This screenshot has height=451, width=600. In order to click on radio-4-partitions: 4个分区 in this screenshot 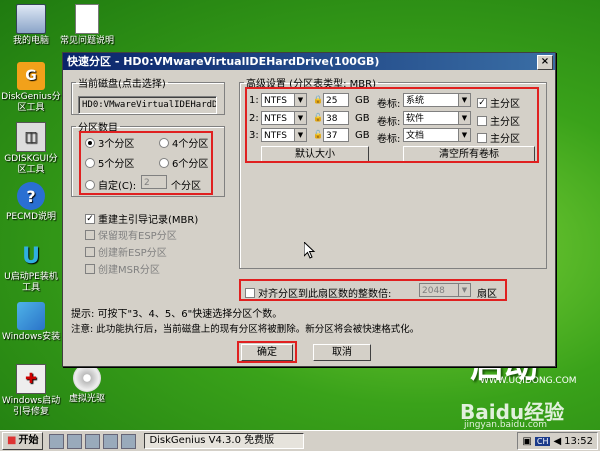, I will do `click(183, 142)`.